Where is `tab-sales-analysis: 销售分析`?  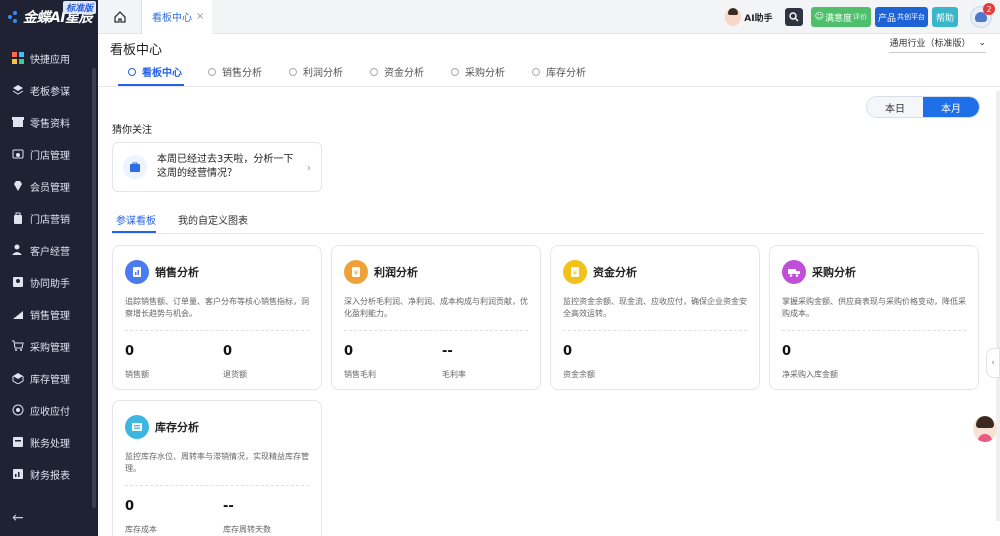 tab-sales-analysis: 销售分析 is located at coordinates (235, 71).